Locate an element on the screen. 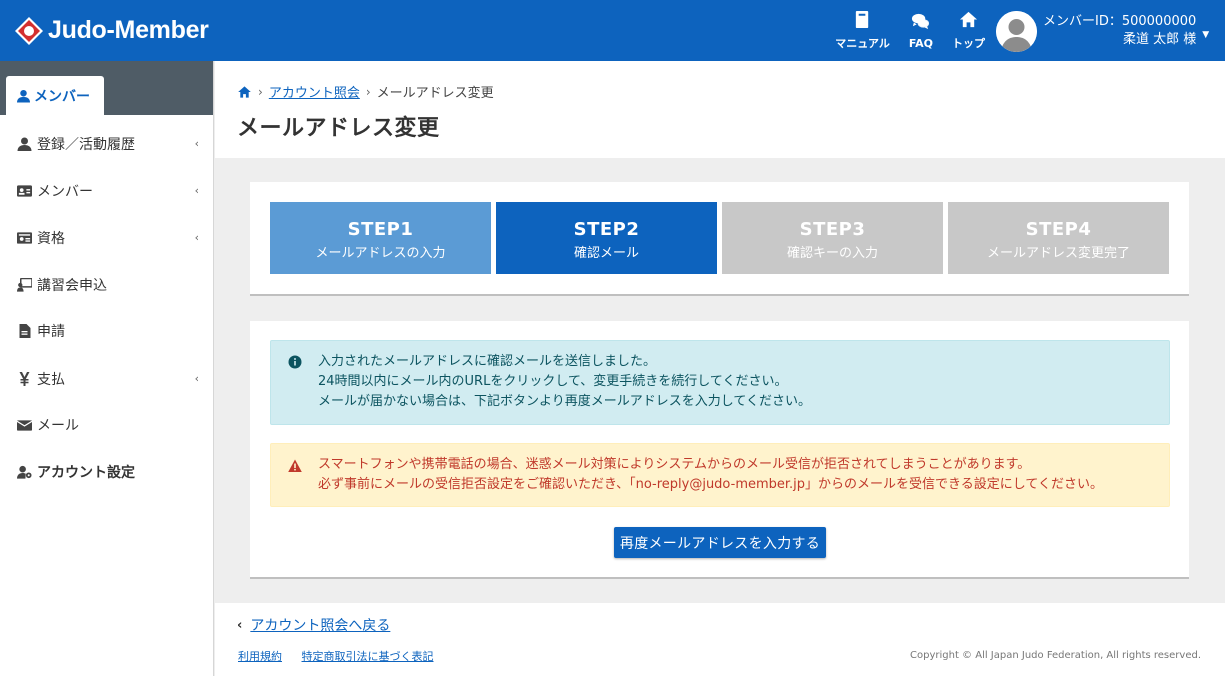 This screenshot has height=676, width=1225. envelope-icon is located at coordinates (24, 425).